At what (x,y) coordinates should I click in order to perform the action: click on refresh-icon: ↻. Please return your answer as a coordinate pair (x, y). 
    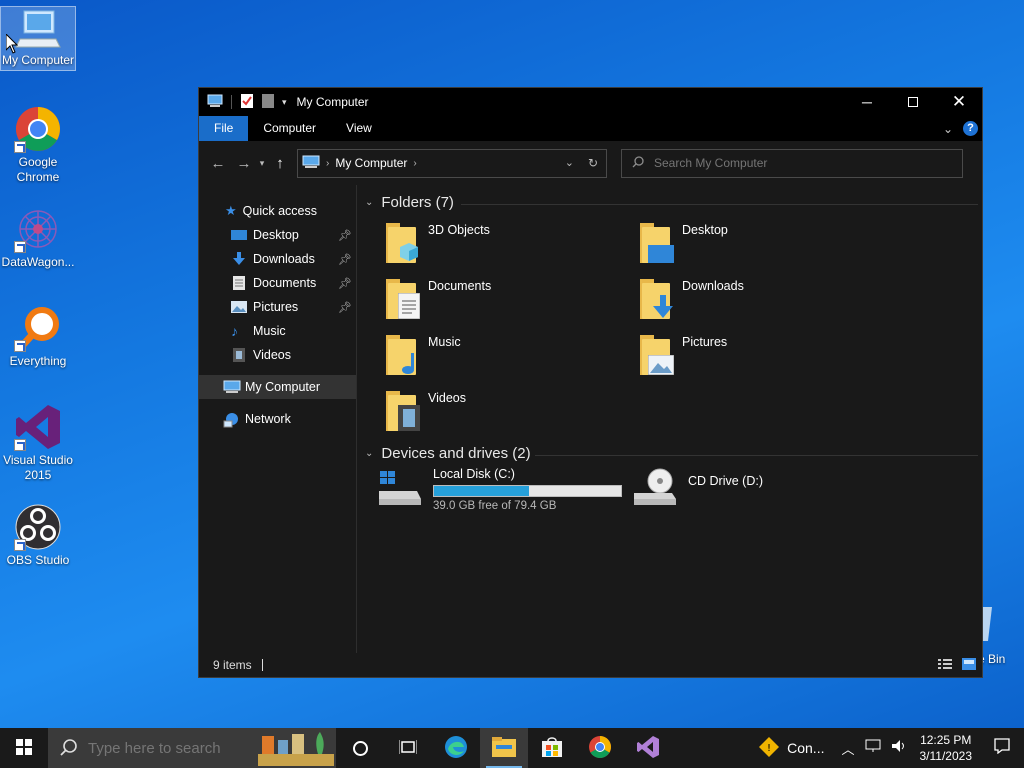
    Looking at the image, I should click on (593, 163).